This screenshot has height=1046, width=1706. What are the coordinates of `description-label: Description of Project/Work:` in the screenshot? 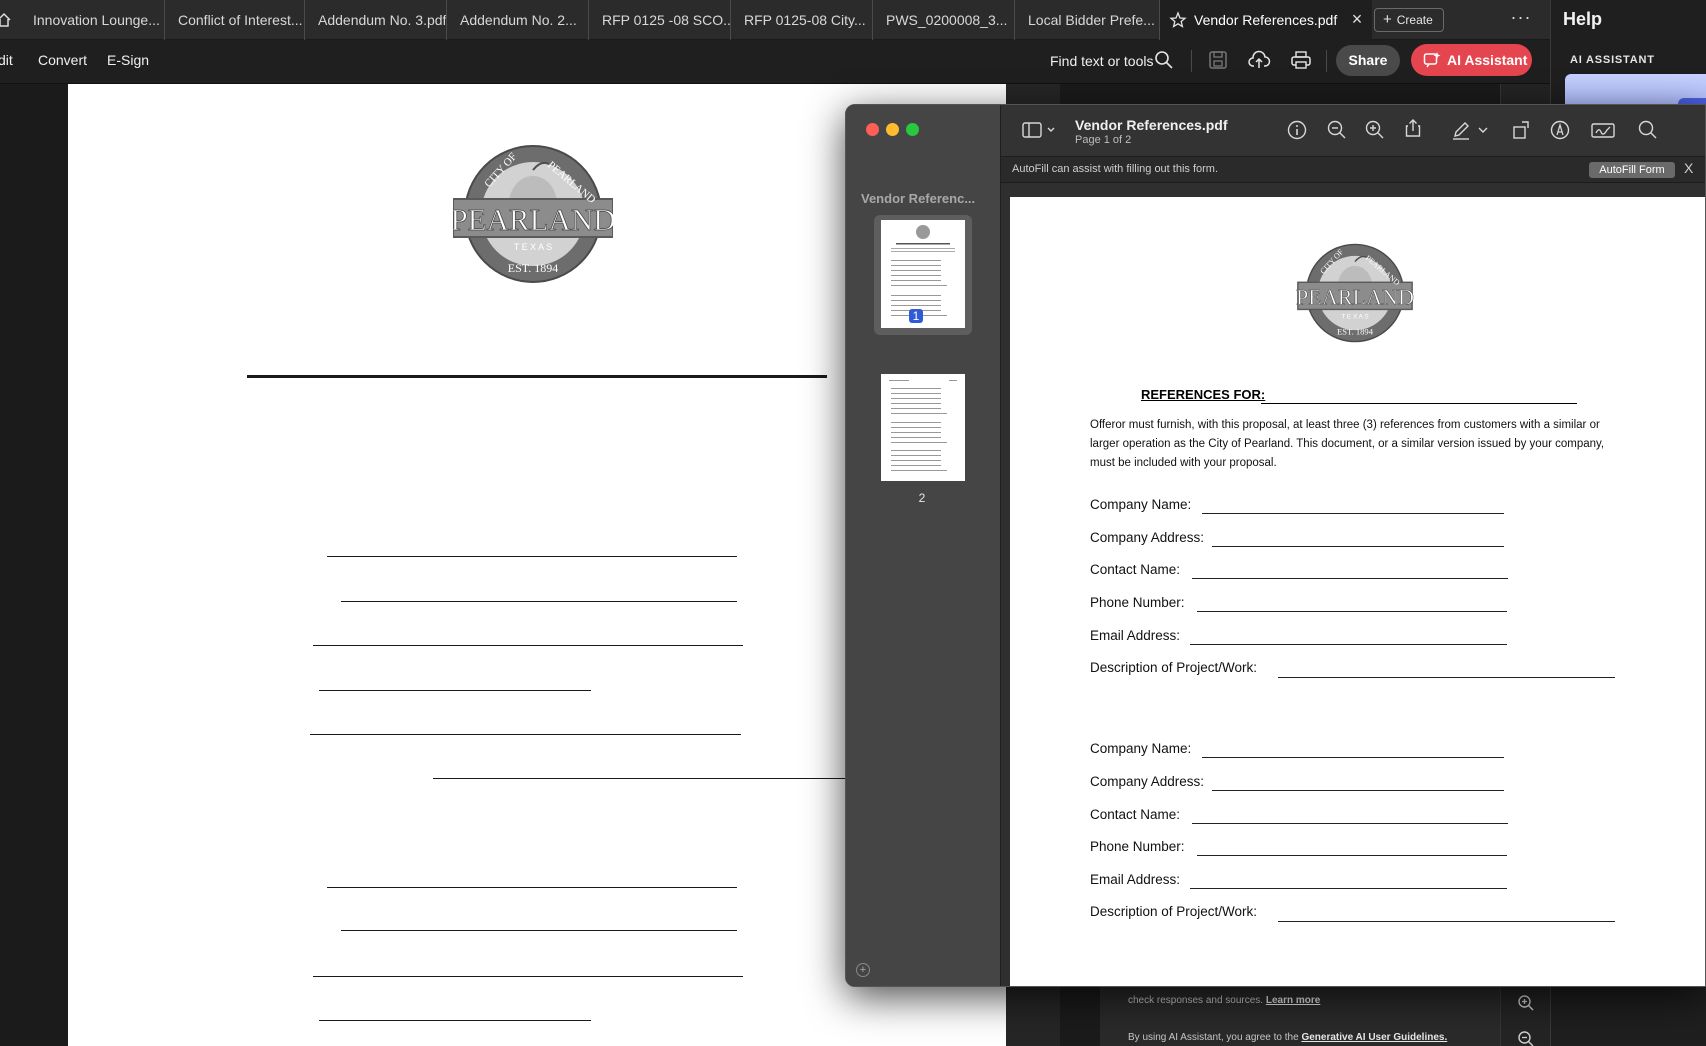 It's located at (1174, 911).